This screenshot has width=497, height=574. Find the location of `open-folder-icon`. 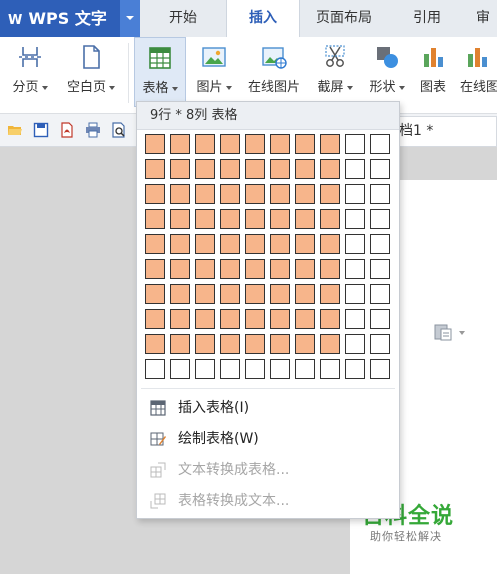

open-folder-icon is located at coordinates (15, 130).